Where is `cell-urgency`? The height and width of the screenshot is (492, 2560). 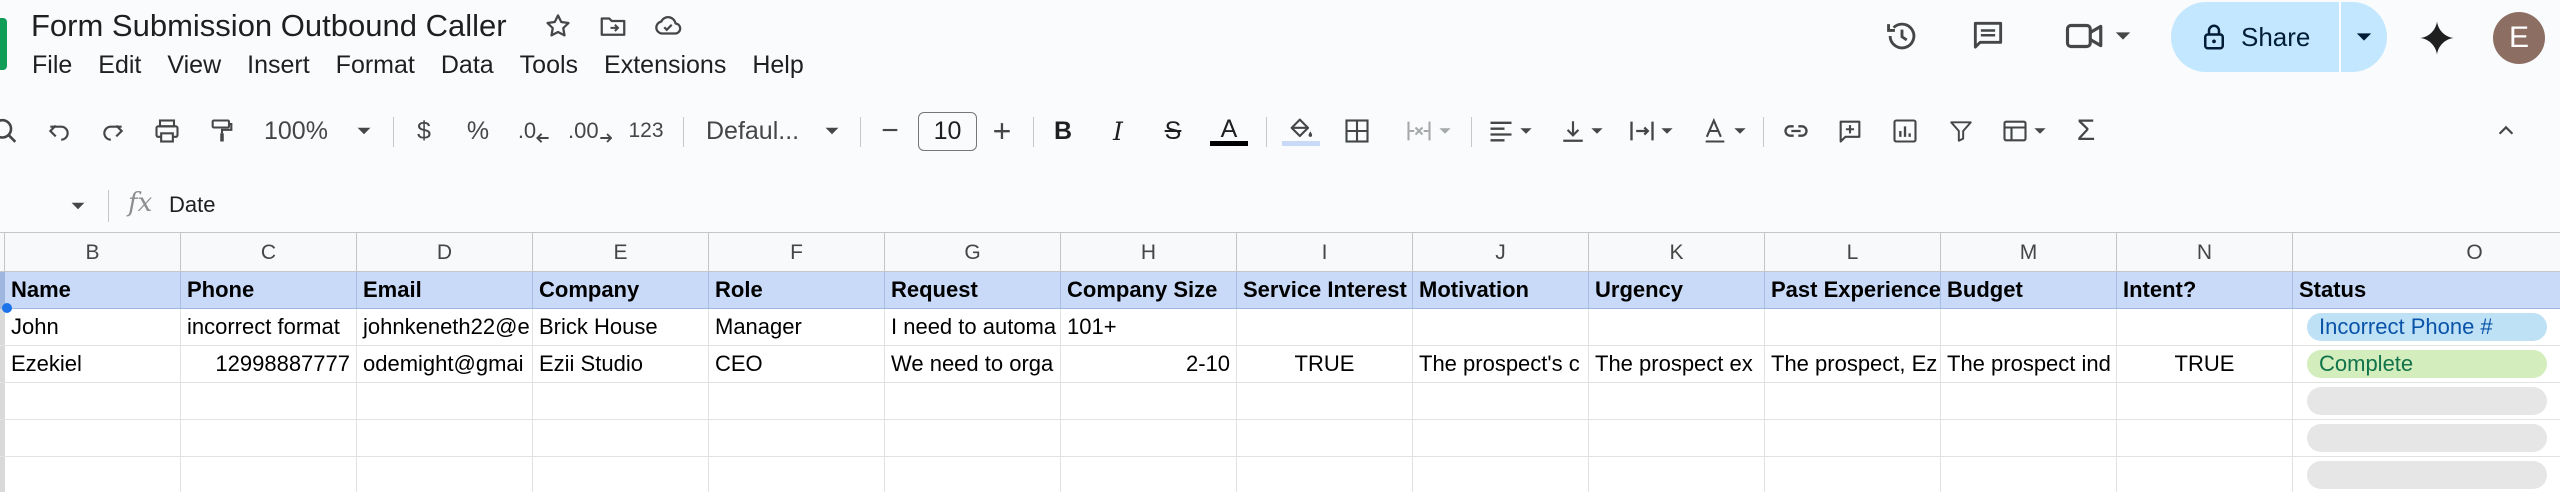
cell-urgency is located at coordinates (1677, 327).